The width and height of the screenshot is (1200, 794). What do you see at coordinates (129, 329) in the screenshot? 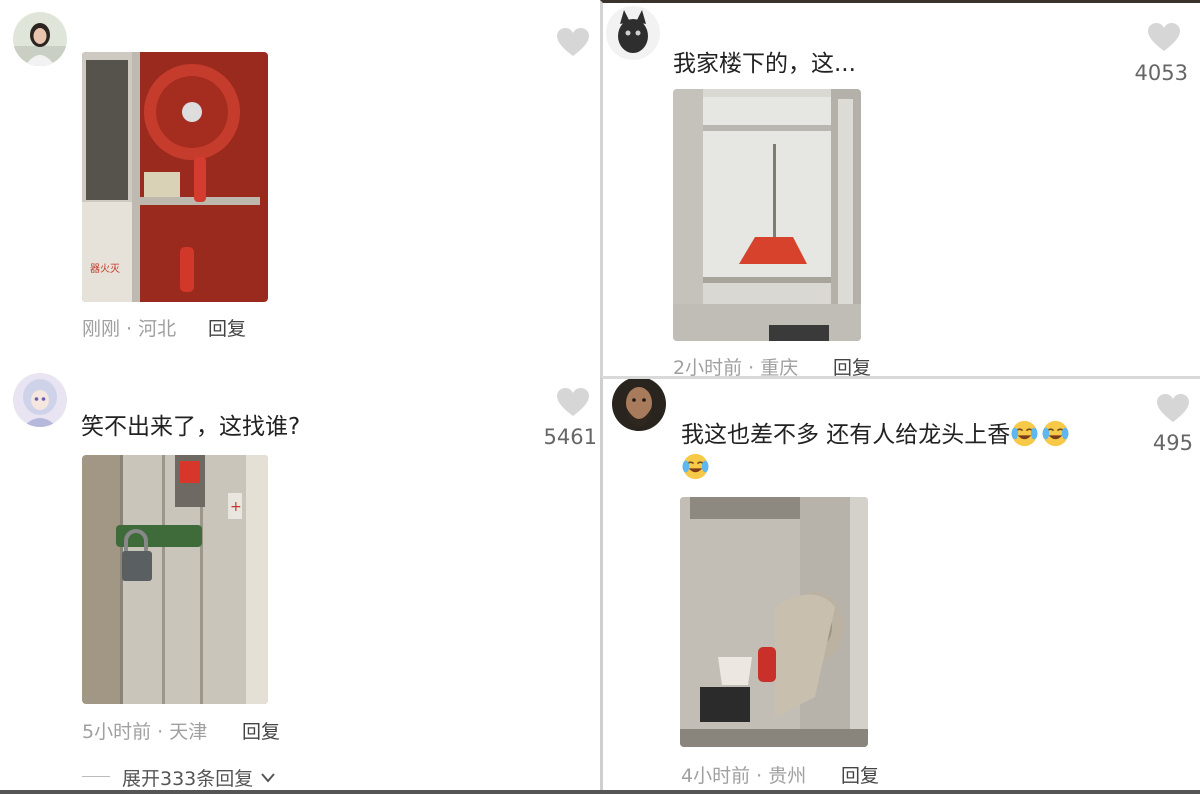
I see `time-location: 刚刚 · 河北` at bounding box center [129, 329].